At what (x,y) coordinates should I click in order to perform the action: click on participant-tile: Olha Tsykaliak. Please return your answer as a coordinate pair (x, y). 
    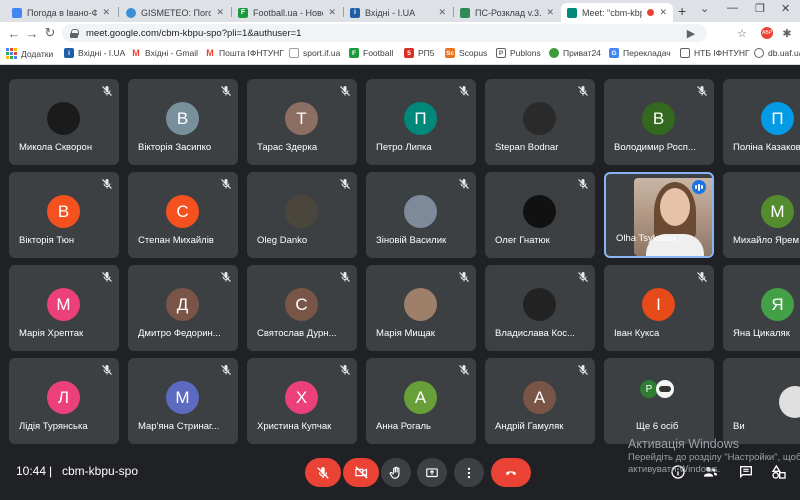
    Looking at the image, I should click on (659, 215).